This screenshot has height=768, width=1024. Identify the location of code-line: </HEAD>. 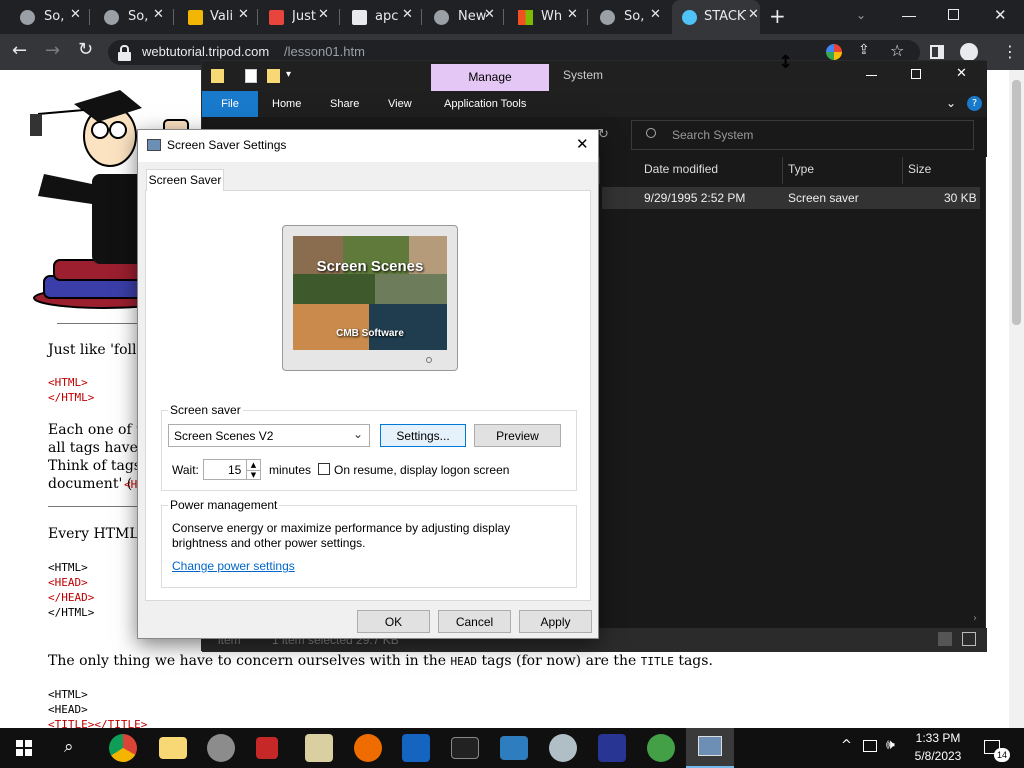
(71, 597).